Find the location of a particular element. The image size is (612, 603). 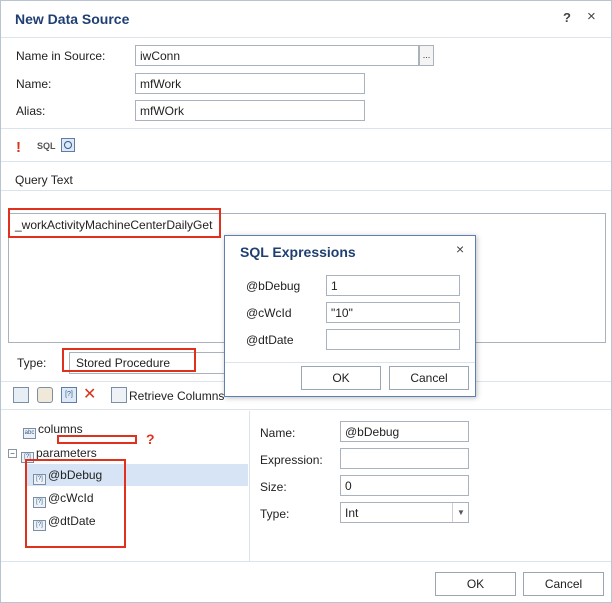

prop-name-field: @bDebug is located at coordinates (404, 431).